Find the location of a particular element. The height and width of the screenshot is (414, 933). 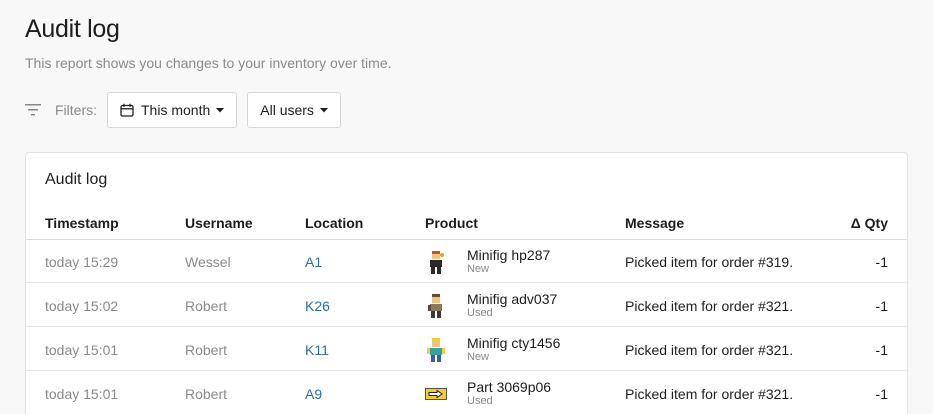

users-dropdown-label: All users is located at coordinates (287, 110).